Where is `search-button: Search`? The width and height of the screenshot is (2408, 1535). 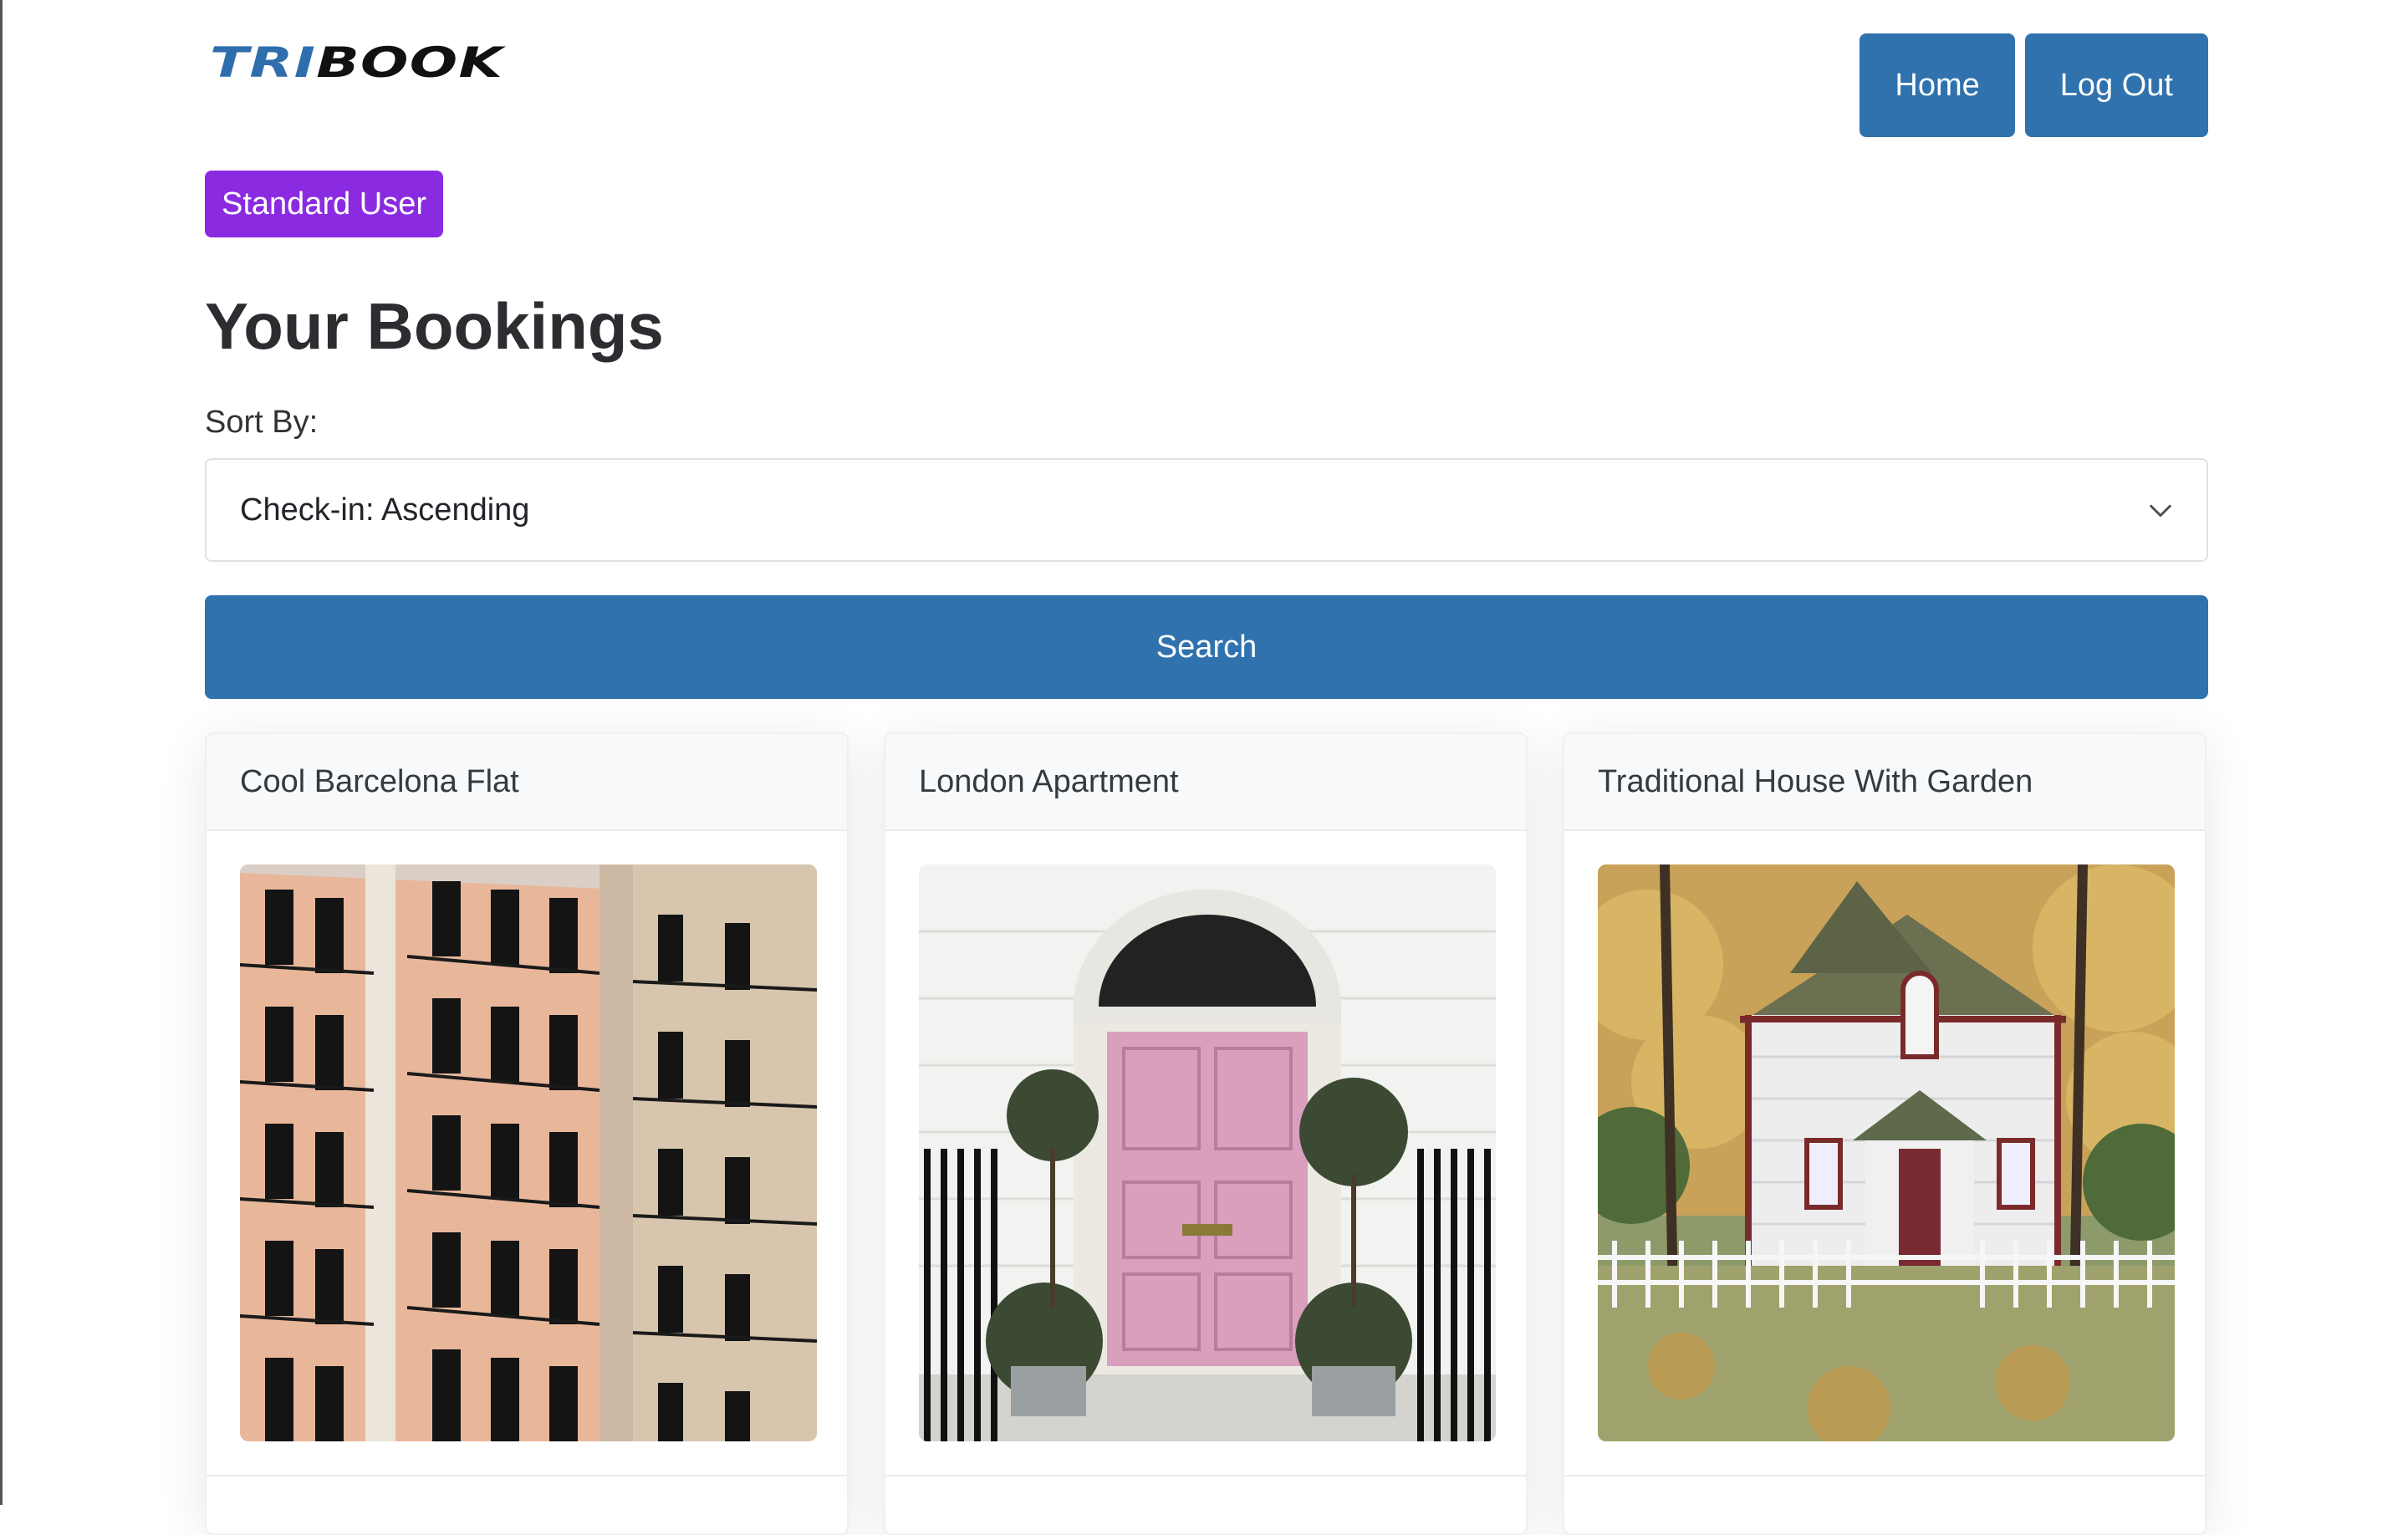 search-button: Search is located at coordinates (1206, 647).